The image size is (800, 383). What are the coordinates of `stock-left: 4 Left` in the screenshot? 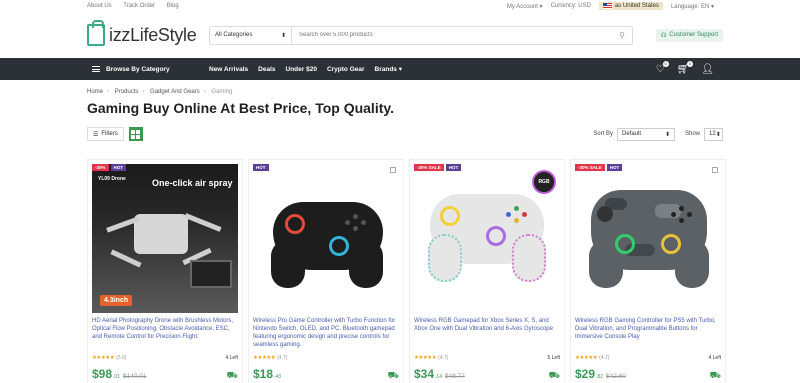 It's located at (714, 358).